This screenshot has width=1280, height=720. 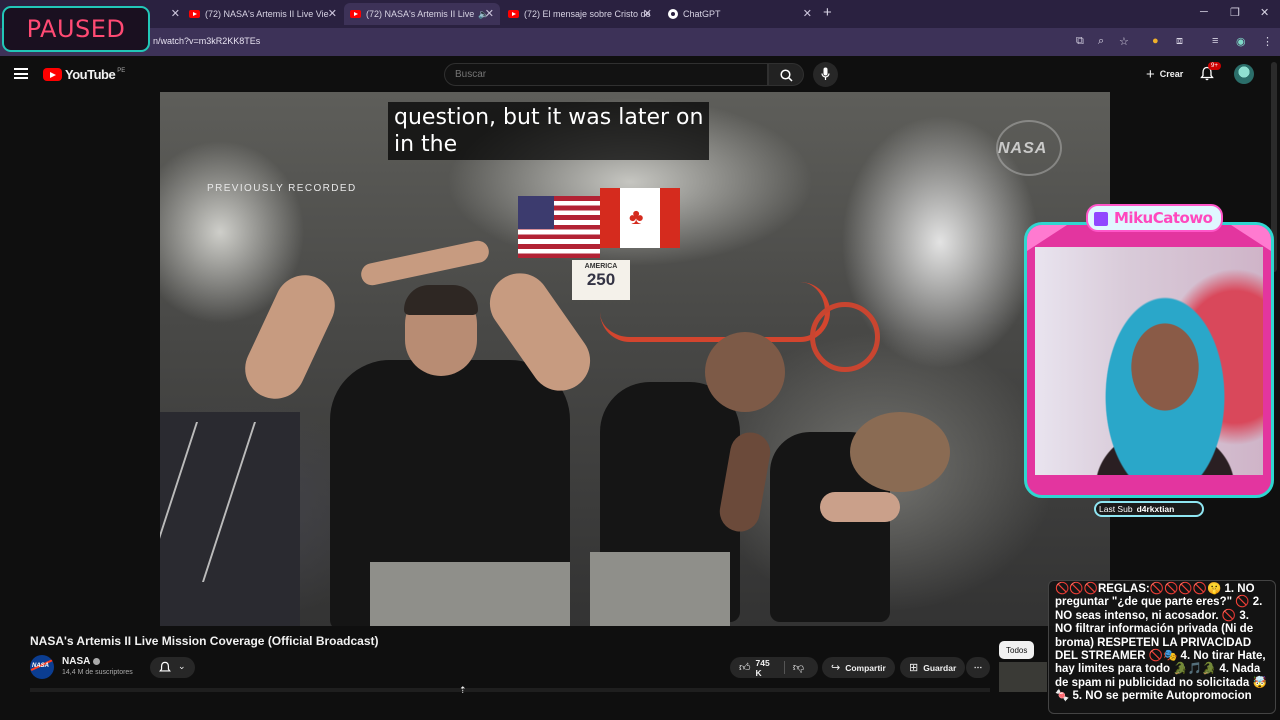 What do you see at coordinates (784, 667) in the screenshot?
I see `divider` at bounding box center [784, 667].